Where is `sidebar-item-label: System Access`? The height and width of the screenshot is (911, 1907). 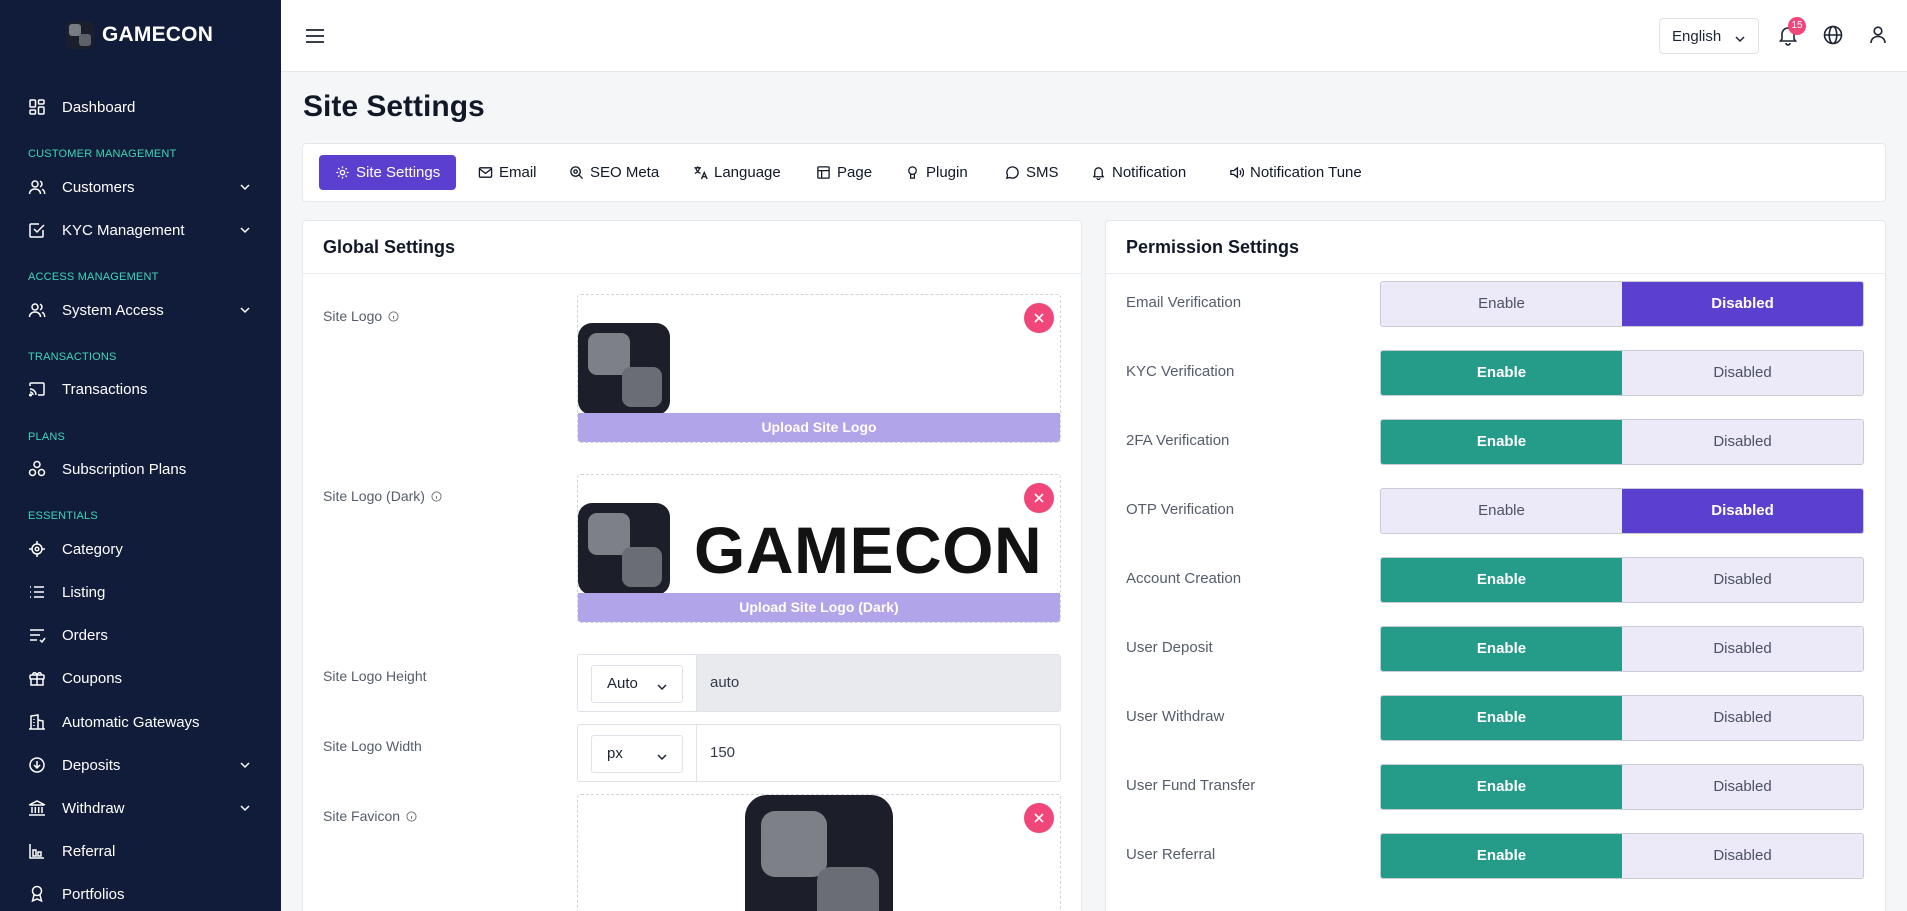 sidebar-item-label: System Access is located at coordinates (113, 310).